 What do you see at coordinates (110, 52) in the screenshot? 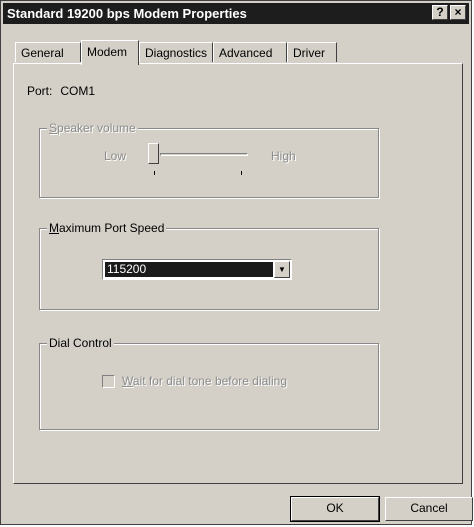
I see `tab-modem: Modem` at bounding box center [110, 52].